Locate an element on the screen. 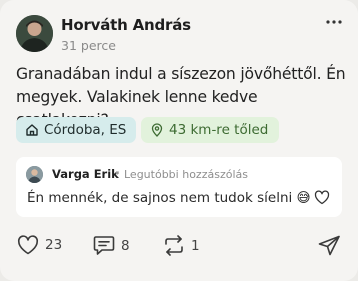 The image size is (358, 281). commenter-name: Varga Erik is located at coordinates (85, 174).